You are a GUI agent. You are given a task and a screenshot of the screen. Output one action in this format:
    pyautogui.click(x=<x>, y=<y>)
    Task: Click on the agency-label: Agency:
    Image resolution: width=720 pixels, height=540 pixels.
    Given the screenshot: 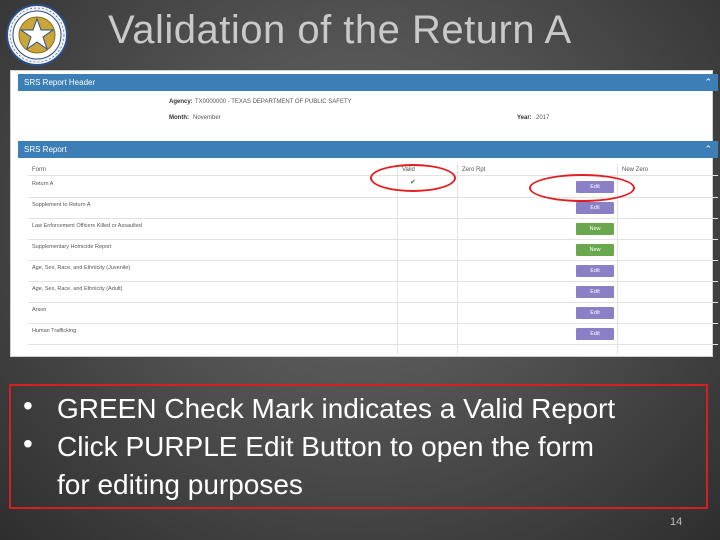 What is the action you would take?
    pyautogui.click(x=181, y=102)
    